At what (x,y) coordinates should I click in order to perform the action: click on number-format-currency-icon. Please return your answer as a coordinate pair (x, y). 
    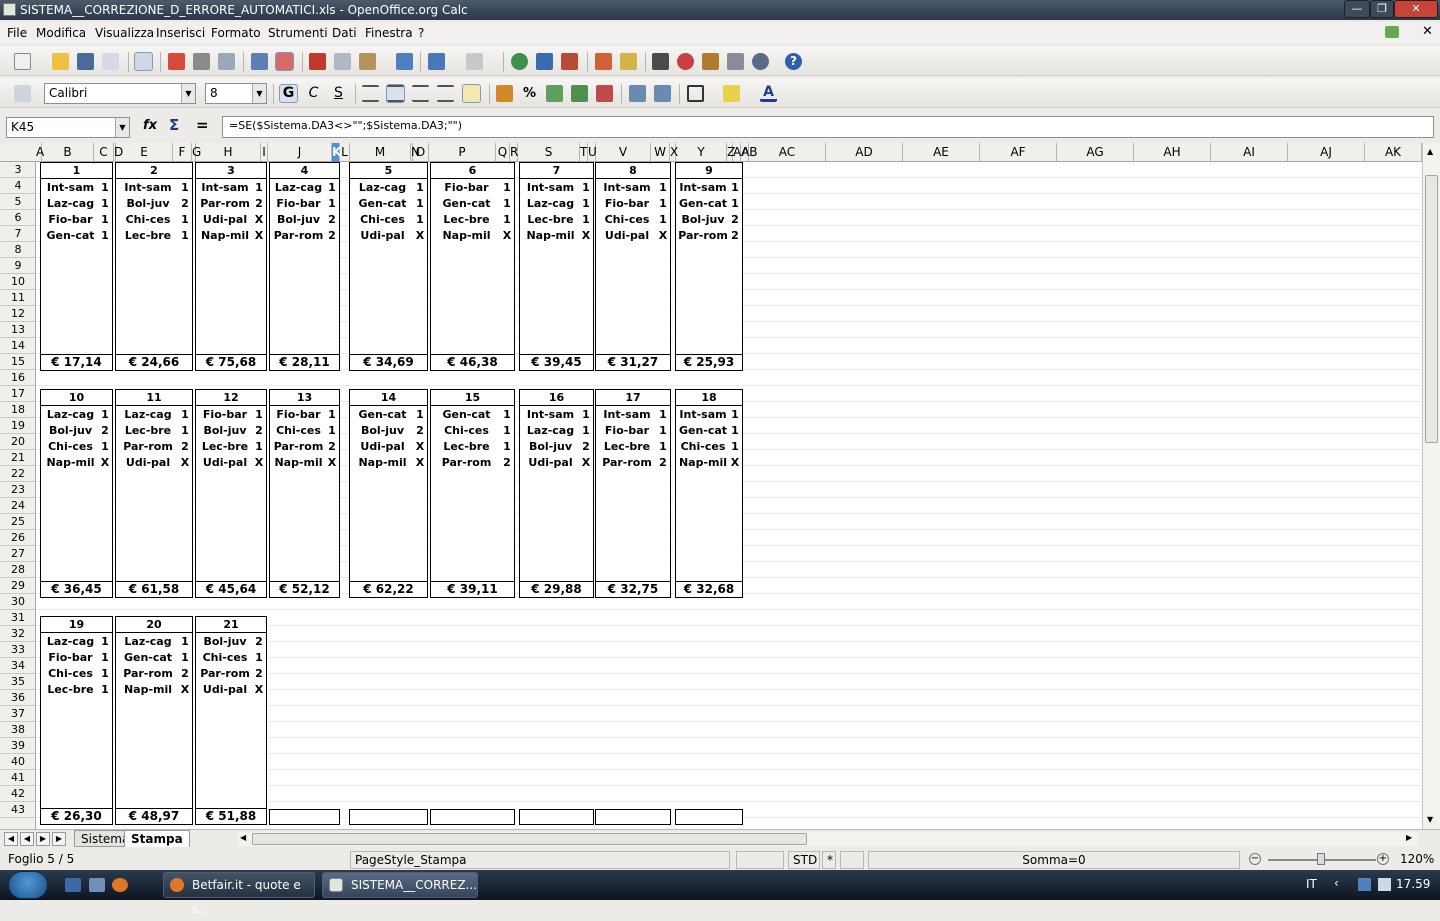
    Looking at the image, I should click on (504, 93).